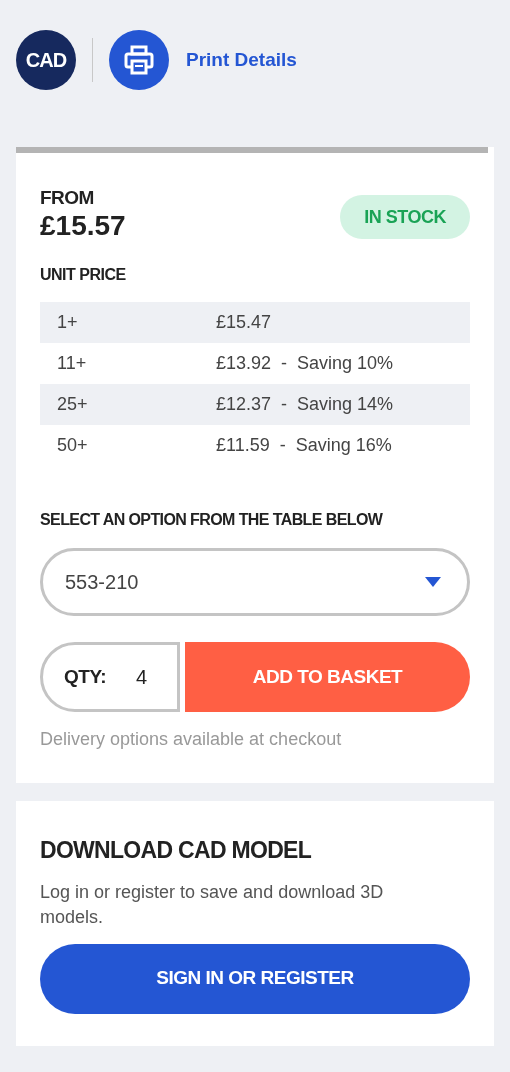 The height and width of the screenshot is (1072, 510). Describe the element at coordinates (191, 739) in the screenshot. I see `delivery-note: Delivery options available at checkout` at that location.